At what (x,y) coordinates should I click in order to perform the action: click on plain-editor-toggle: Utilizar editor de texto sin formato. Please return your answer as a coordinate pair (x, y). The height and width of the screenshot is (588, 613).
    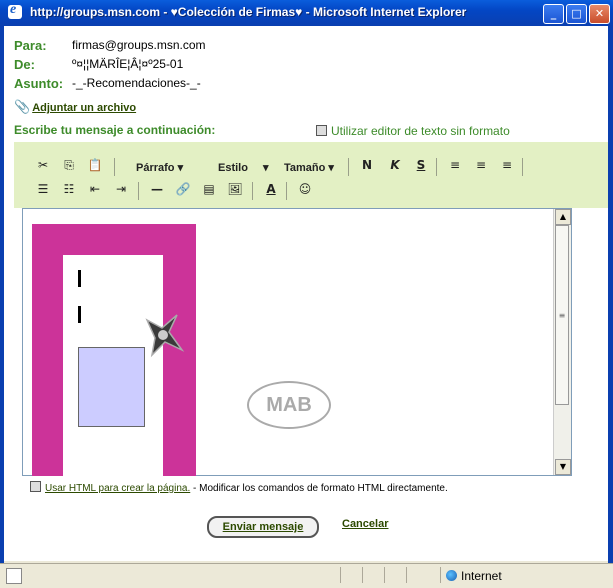
    Looking at the image, I should click on (413, 131).